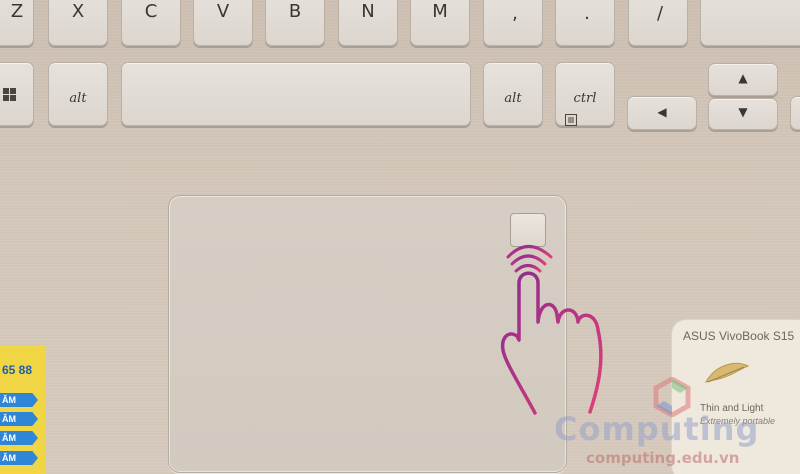 This screenshot has width=800, height=474. I want to click on key-c: C, so click(151, 23).